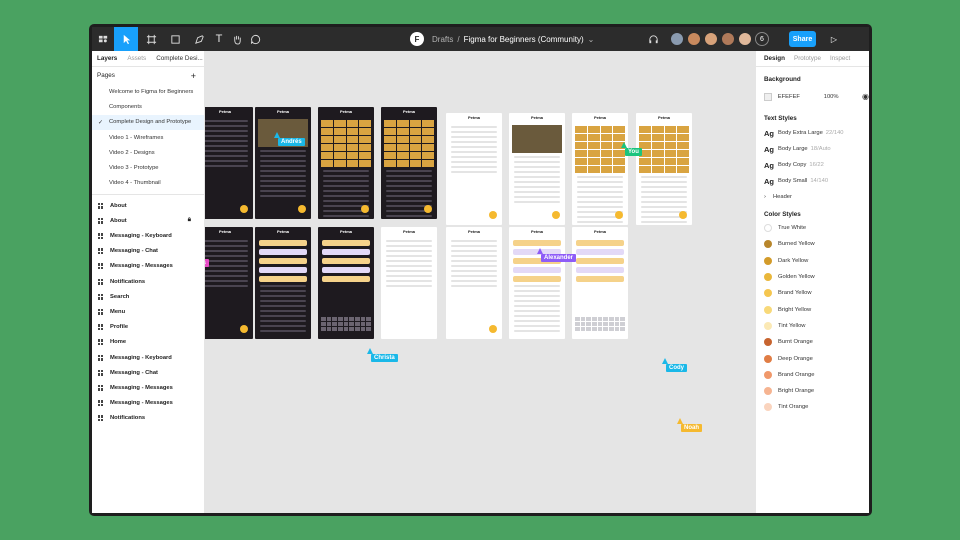 The width and height of the screenshot is (960, 540). Describe the element at coordinates (812, 181) in the screenshot. I see `text-style-item: Ag Body Small 14/140` at that location.